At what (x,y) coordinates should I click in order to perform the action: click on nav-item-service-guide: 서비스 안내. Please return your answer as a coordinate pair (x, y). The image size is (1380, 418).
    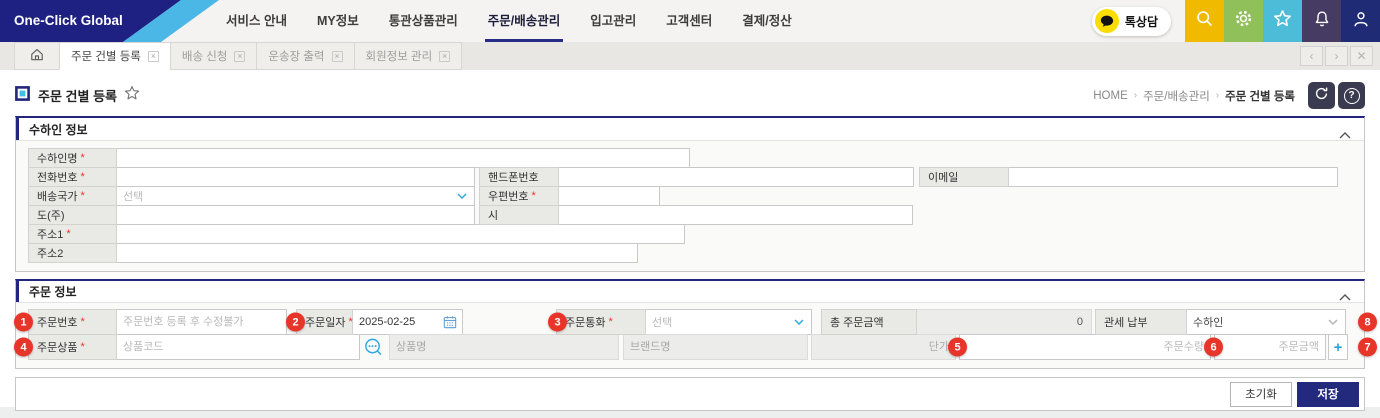
    Looking at the image, I should click on (256, 21).